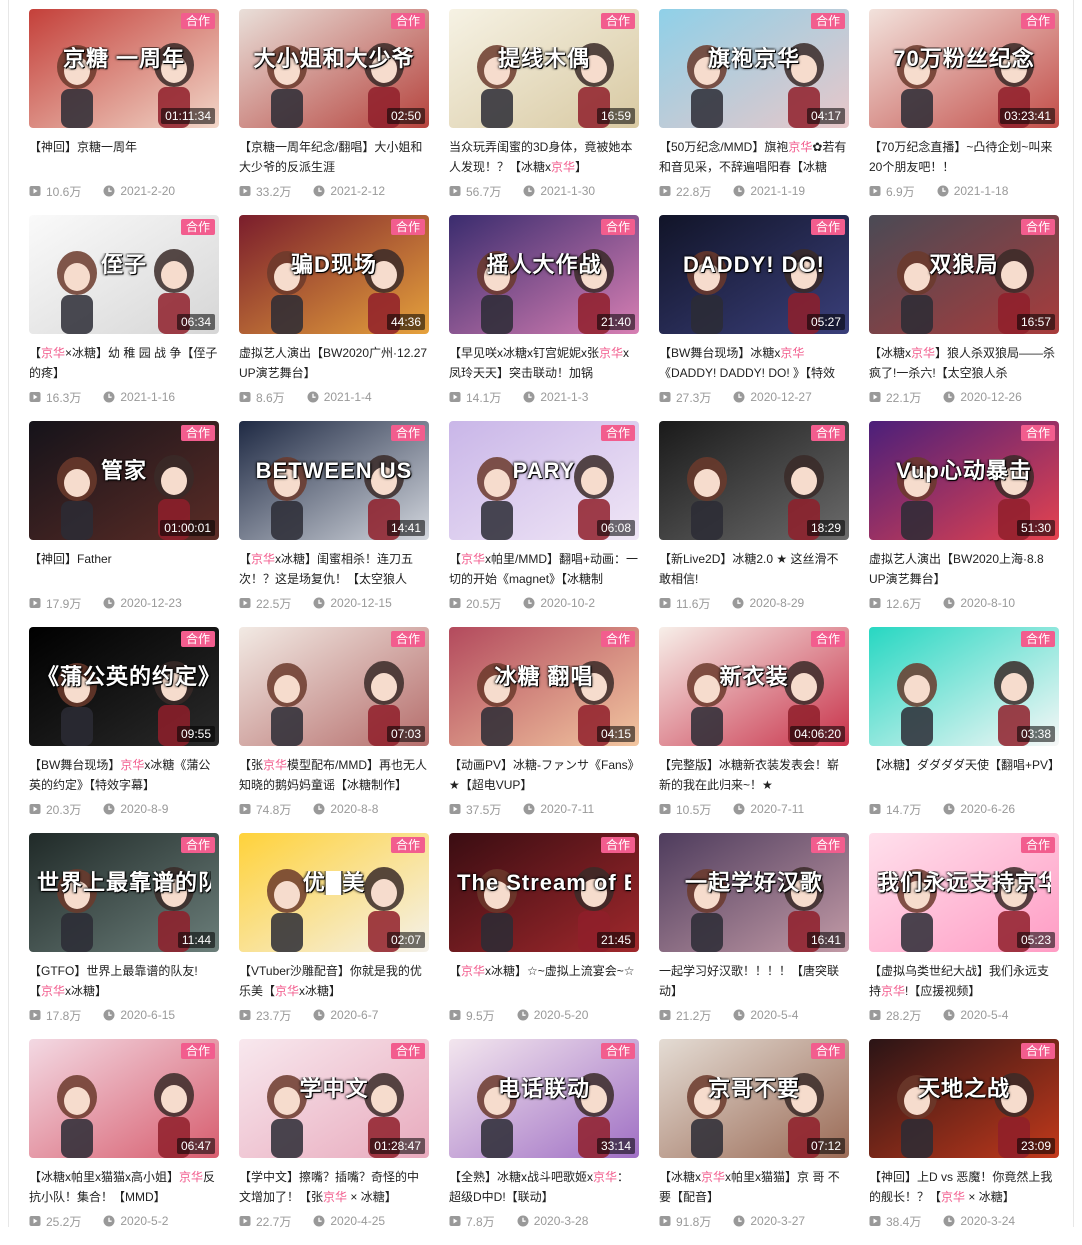 The height and width of the screenshot is (1245, 1082). I want to click on title-text: 【BW舞台现场】, so click(75, 765).